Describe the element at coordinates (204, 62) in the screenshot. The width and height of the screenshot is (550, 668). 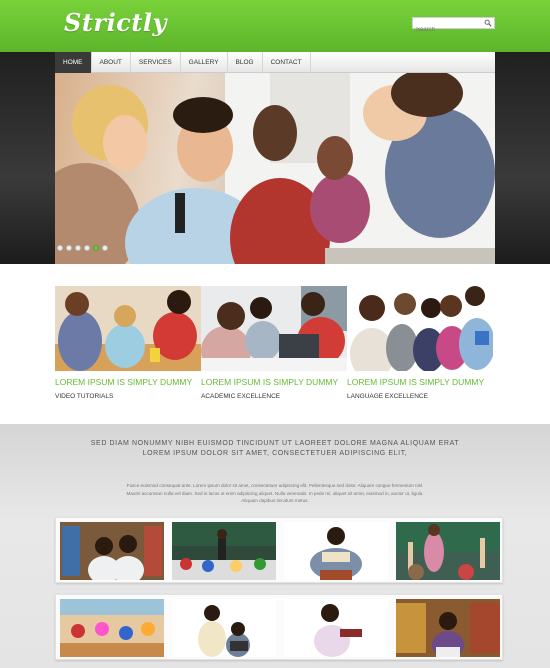
I see `nav-gallery: GALLERY` at that location.